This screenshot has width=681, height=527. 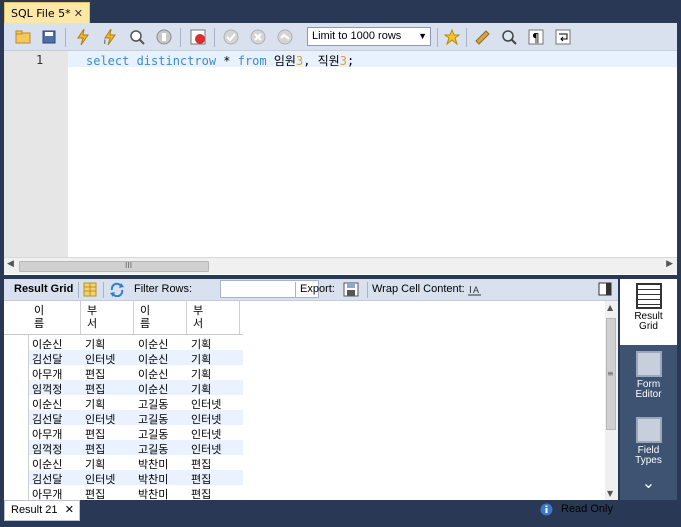 I want to click on toggle-panel-icon, so click(x=605, y=290).